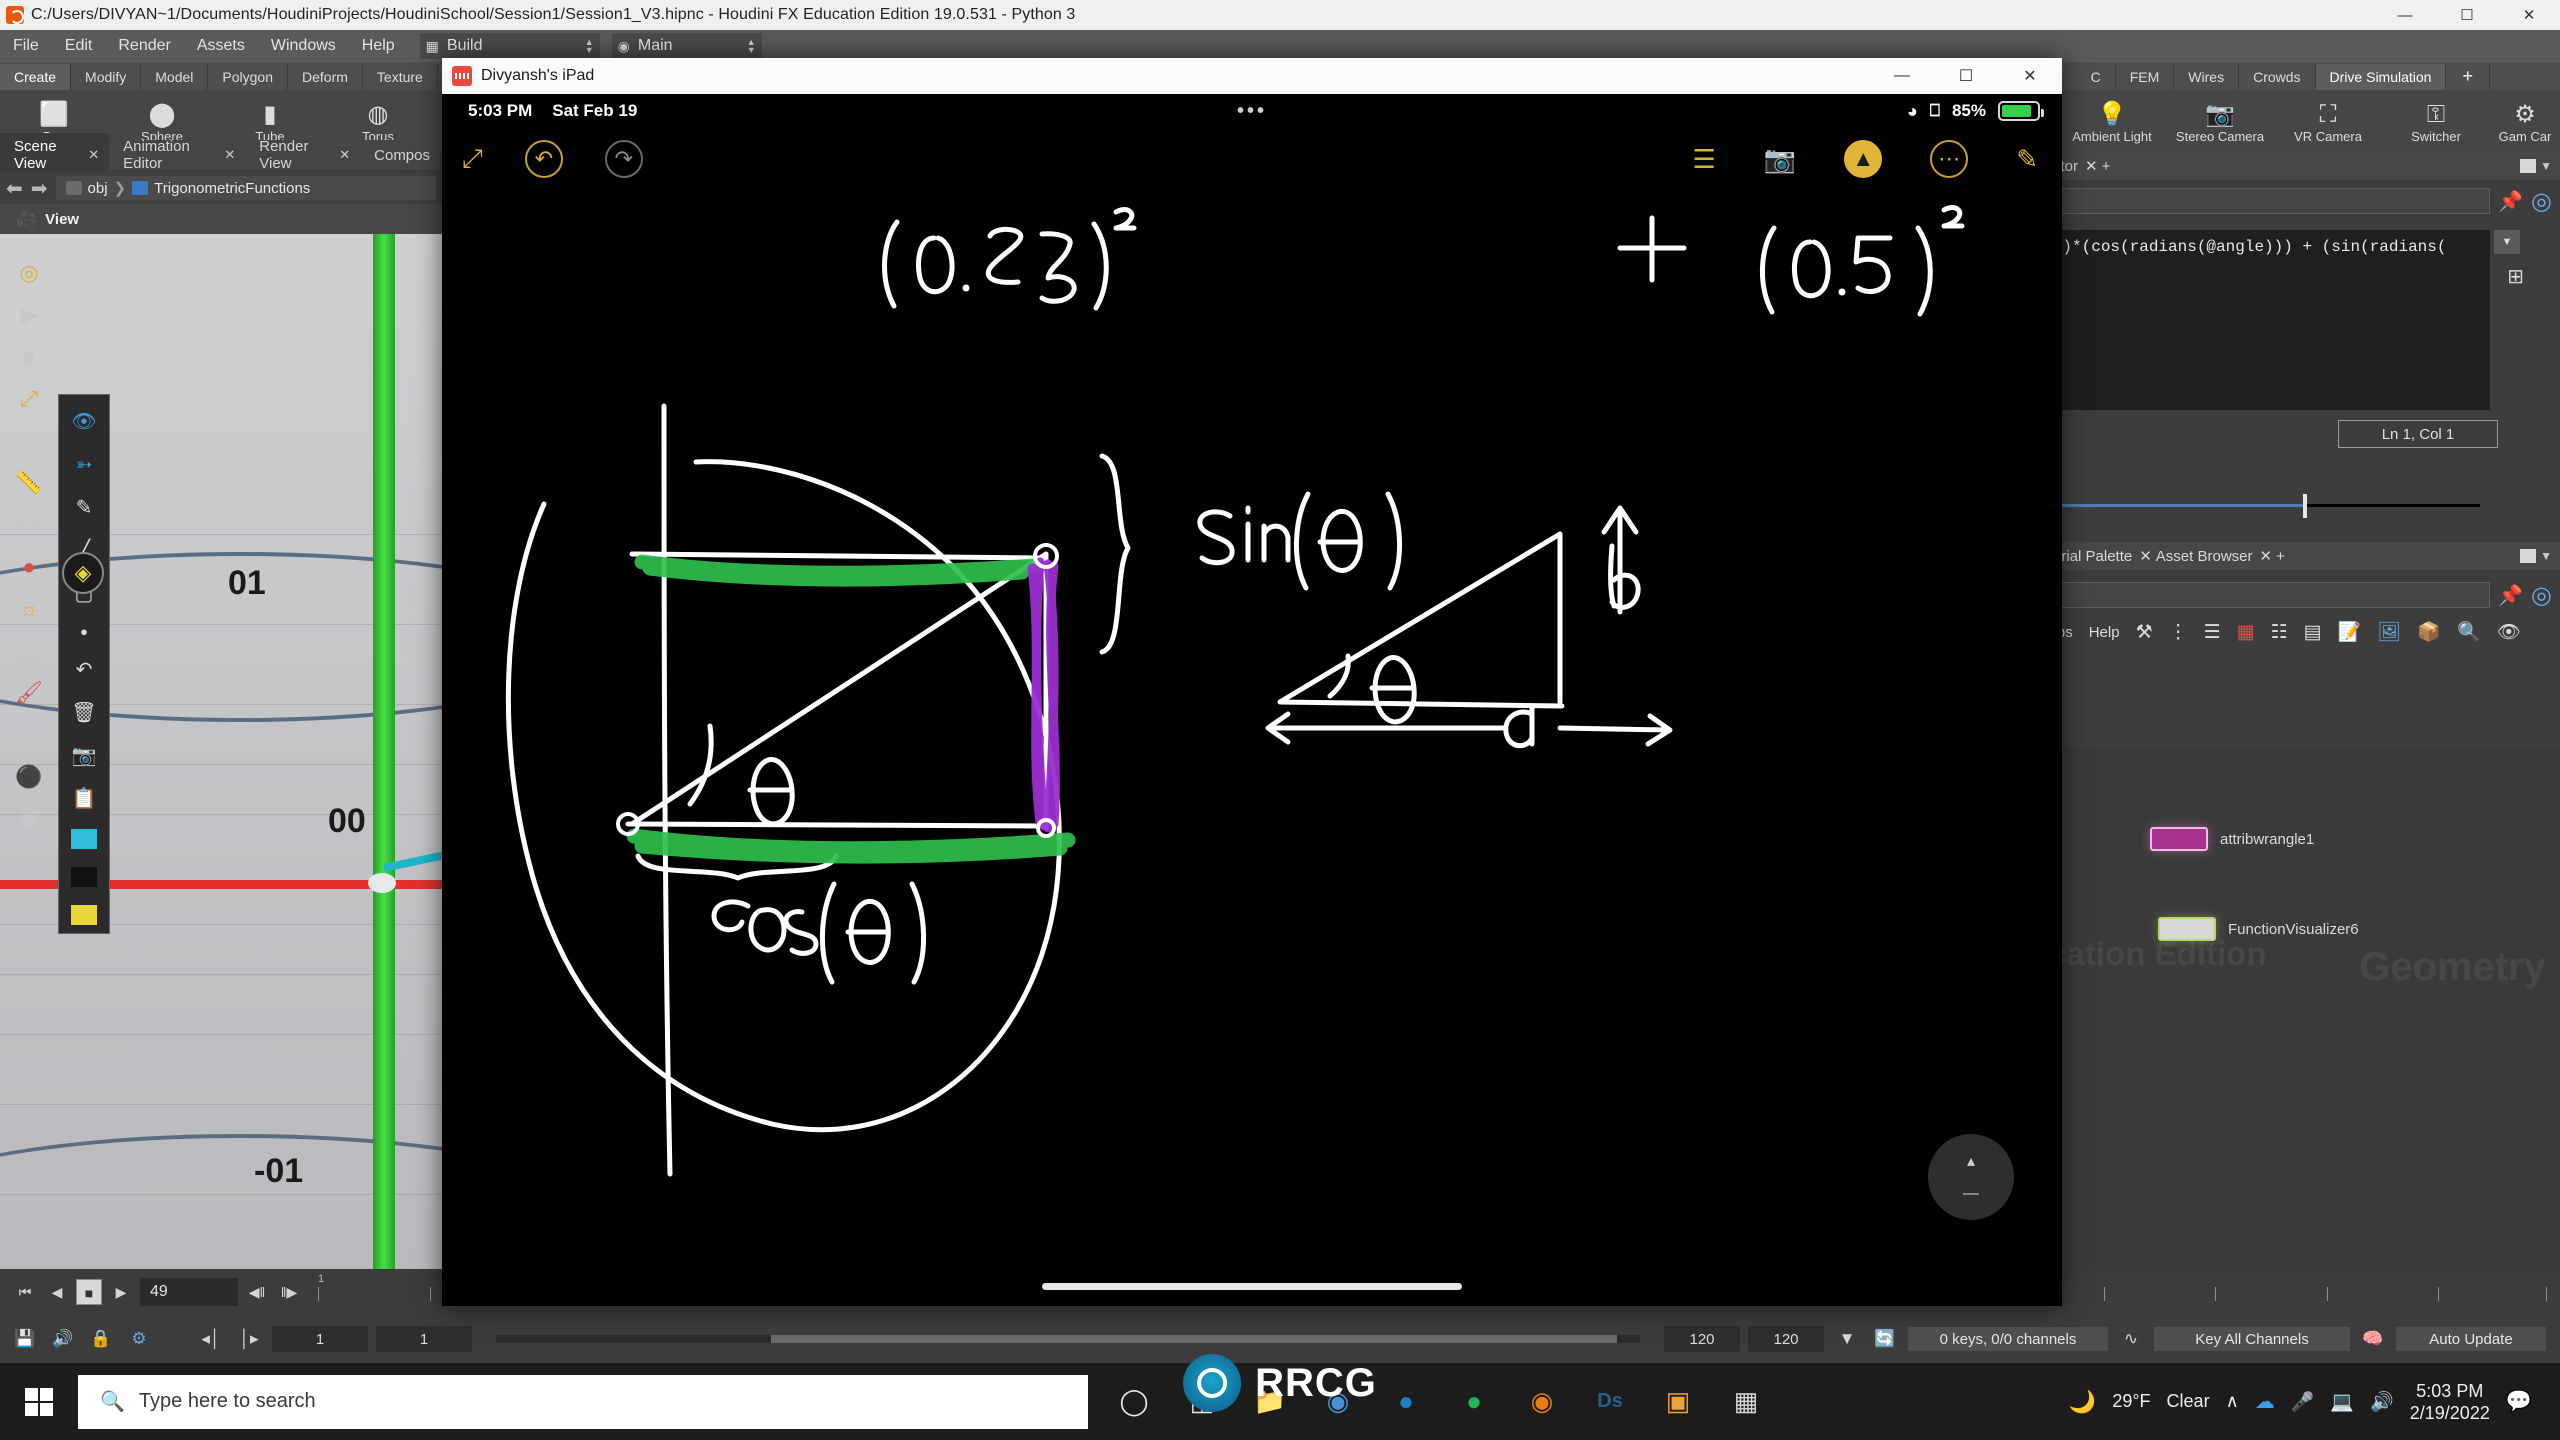 The width and height of the screenshot is (2560, 1440). I want to click on play-button: ▶, so click(121, 1292).